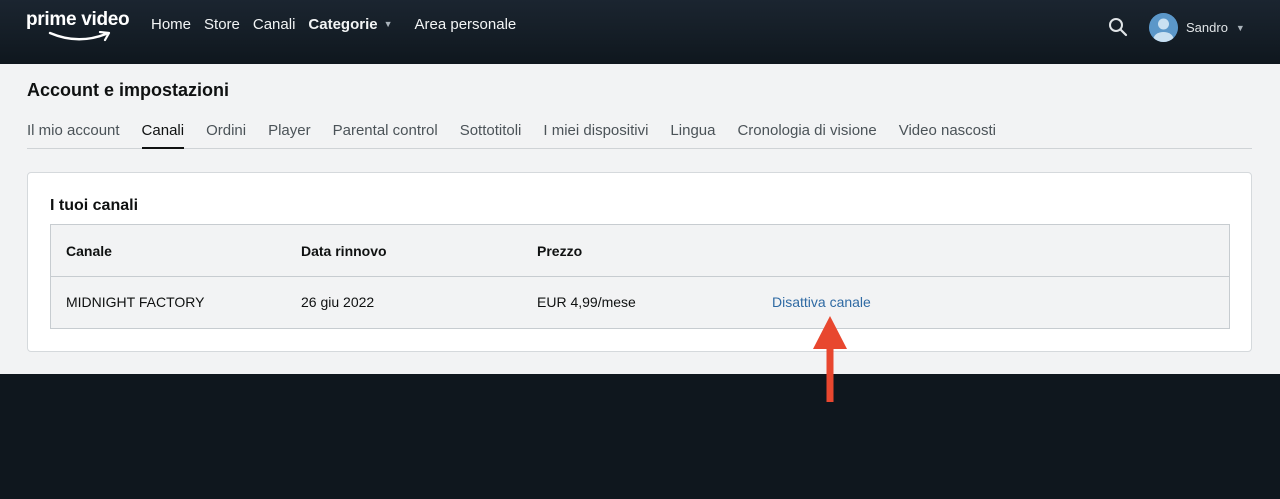  What do you see at coordinates (385, 135) in the screenshot?
I see `tab-parental-control: Parental control` at bounding box center [385, 135].